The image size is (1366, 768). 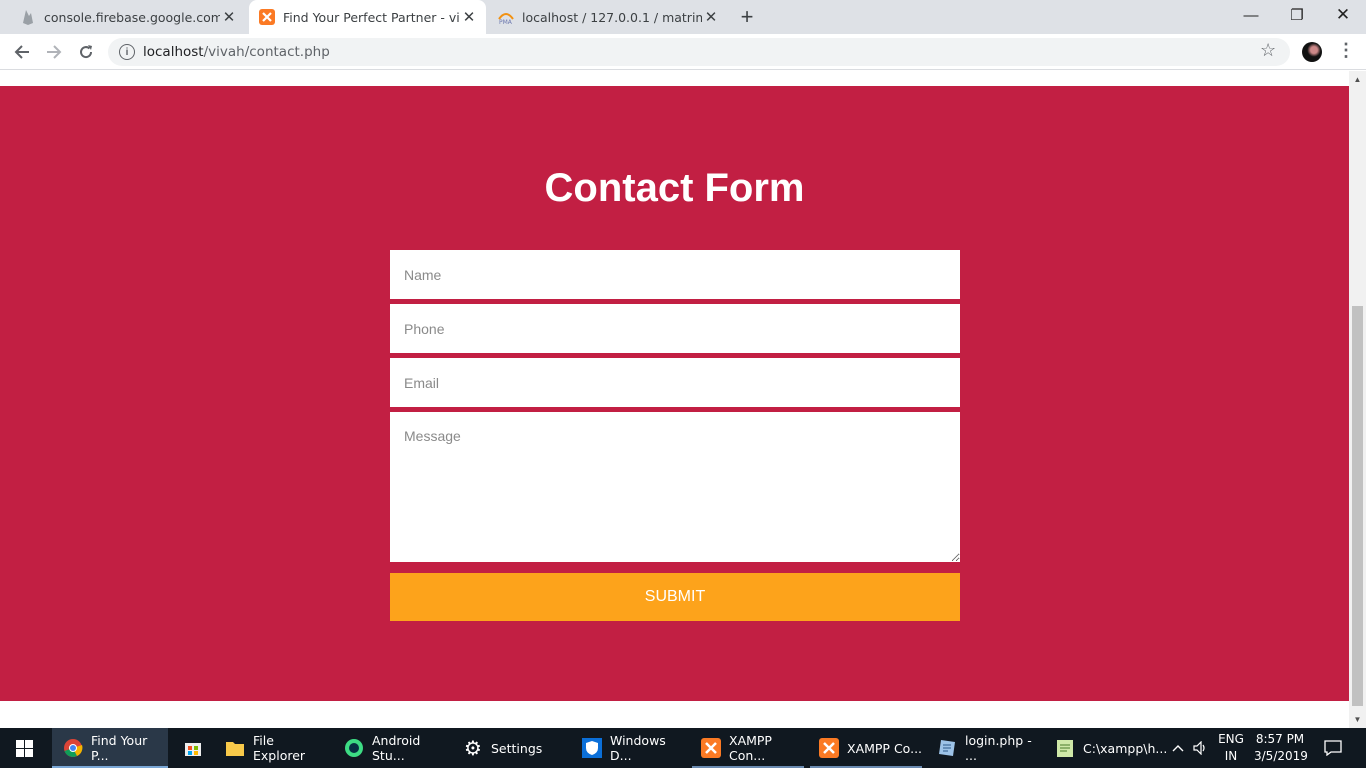 I want to click on gear-icon: ⚙, so click(x=473, y=748).